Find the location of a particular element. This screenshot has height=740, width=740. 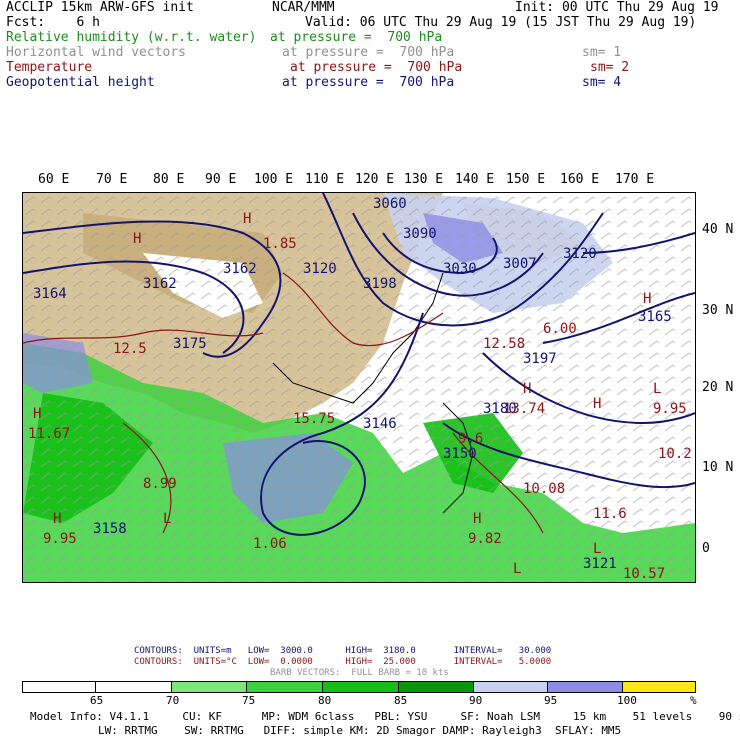

lon-label: 140 E is located at coordinates (475, 179).